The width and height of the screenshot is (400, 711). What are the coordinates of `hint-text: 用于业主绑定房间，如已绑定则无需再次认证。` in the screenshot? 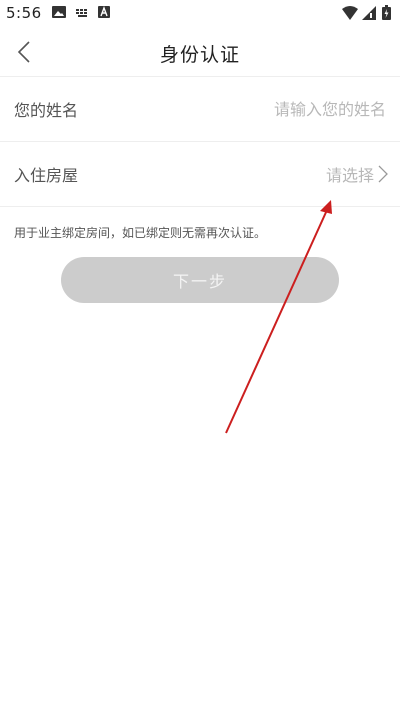 It's located at (140, 233).